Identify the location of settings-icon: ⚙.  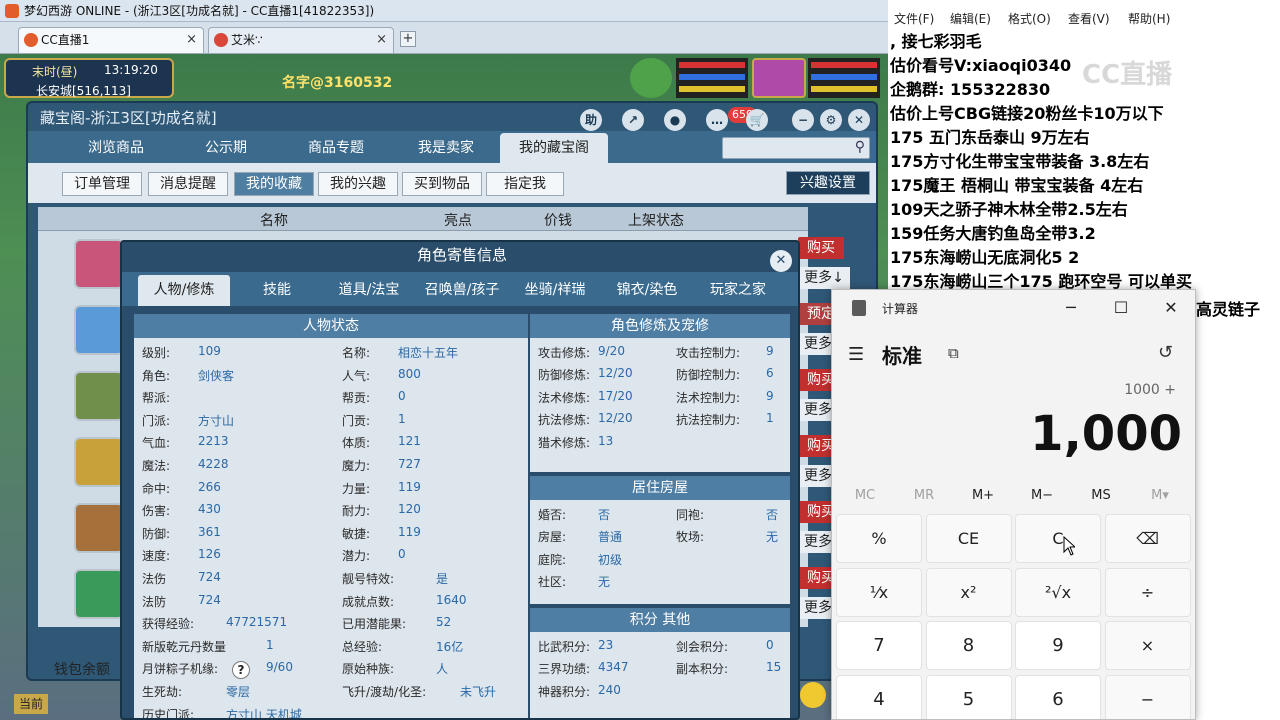
(831, 120).